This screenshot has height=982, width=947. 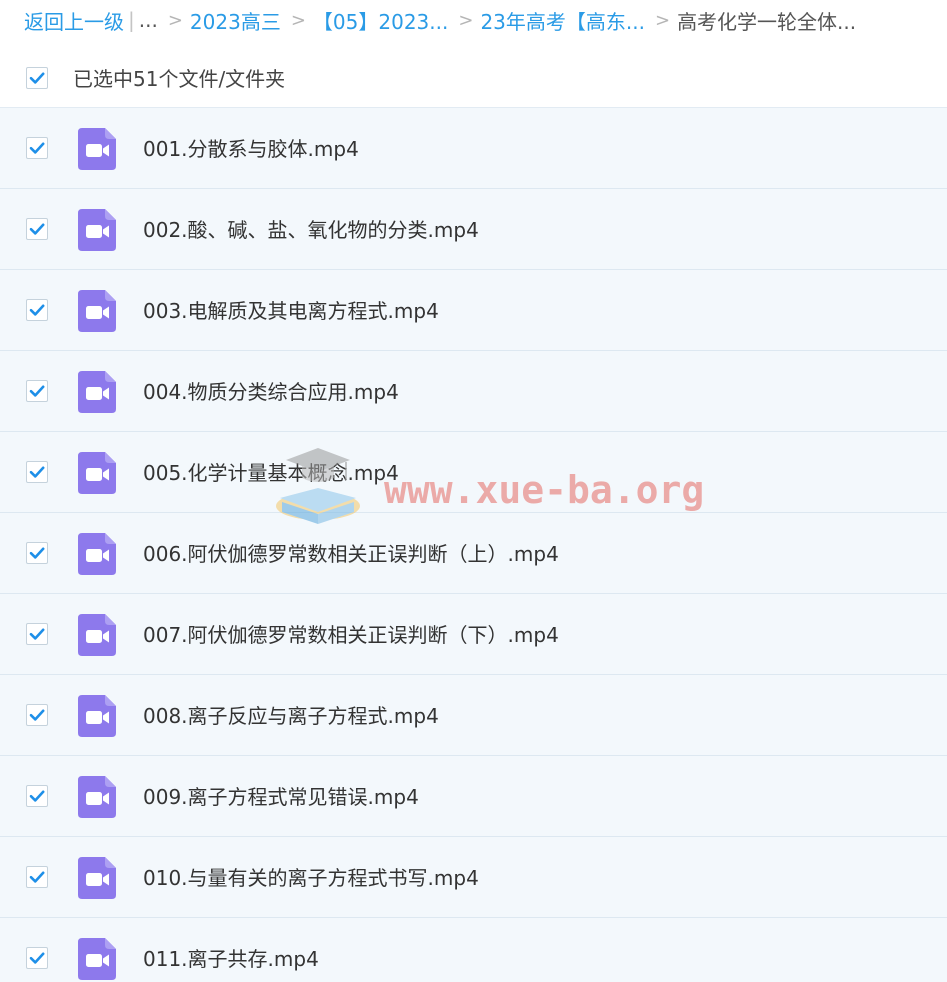 What do you see at coordinates (179, 79) in the screenshot?
I see `selection-count-label: 已选中51个文件/文件夹` at bounding box center [179, 79].